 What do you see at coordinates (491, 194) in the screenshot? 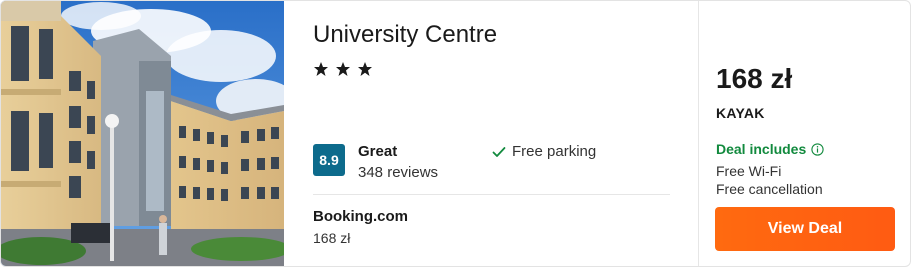
I see `divider` at bounding box center [491, 194].